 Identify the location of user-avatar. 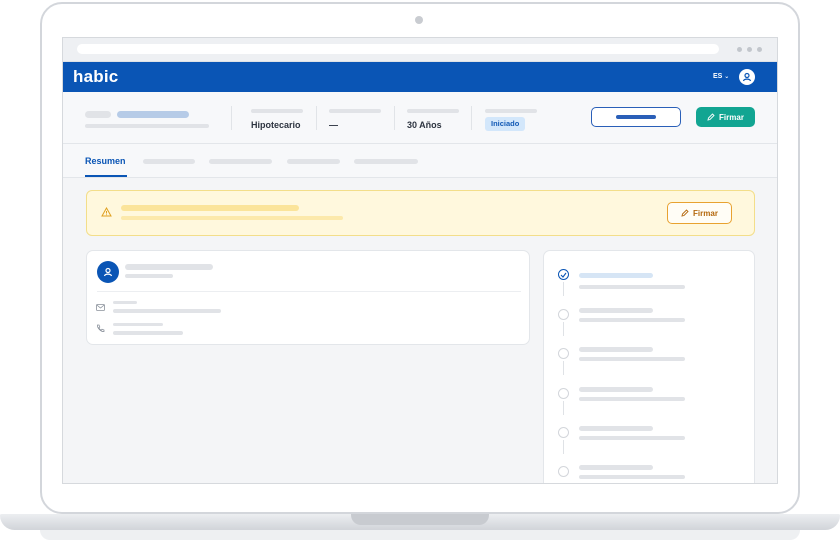
(747, 77).